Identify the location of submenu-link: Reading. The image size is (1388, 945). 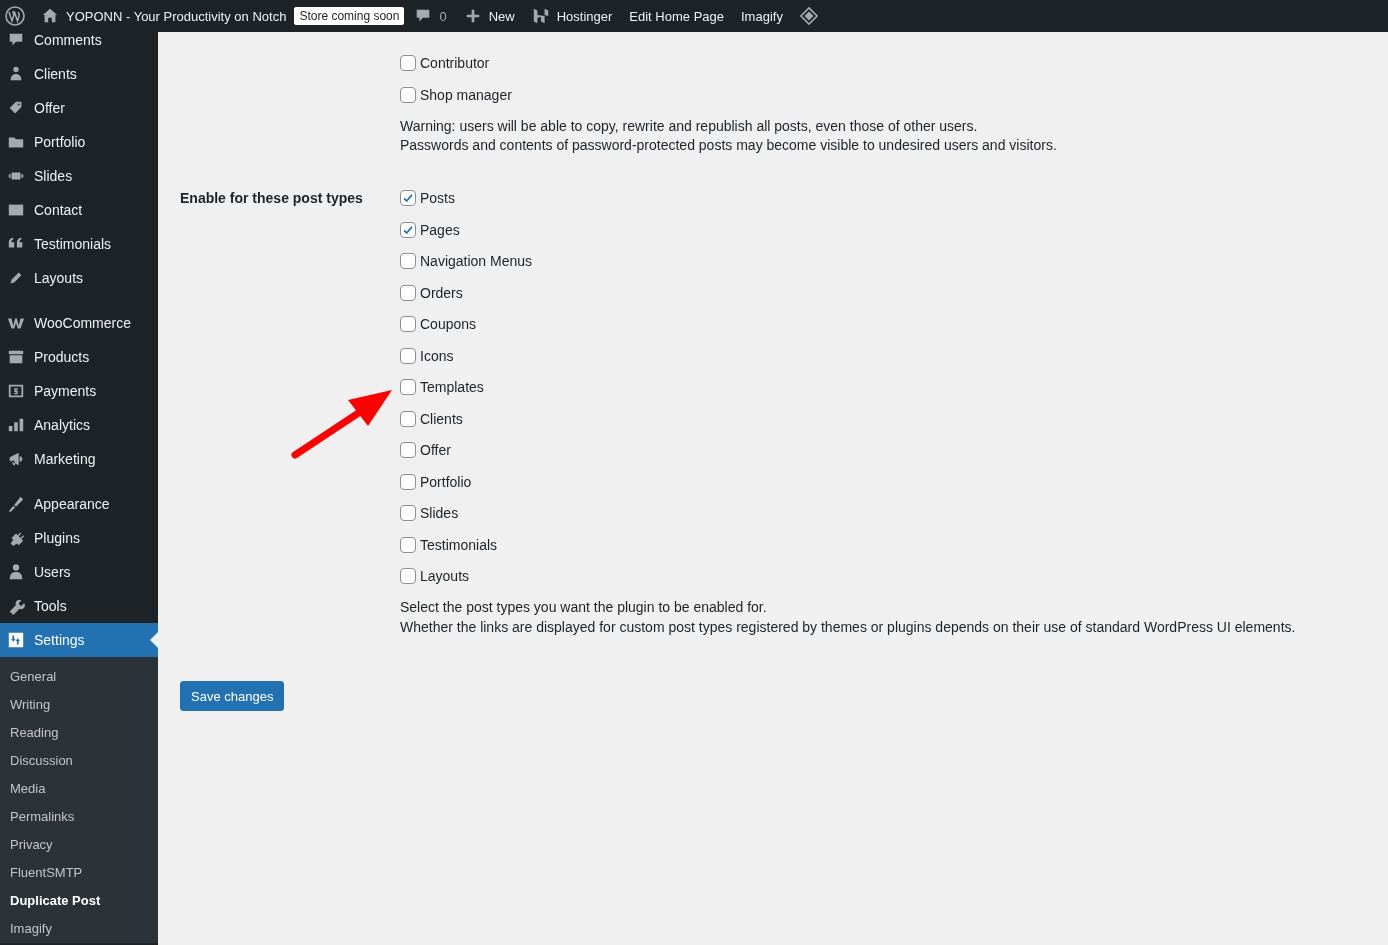
(79, 733).